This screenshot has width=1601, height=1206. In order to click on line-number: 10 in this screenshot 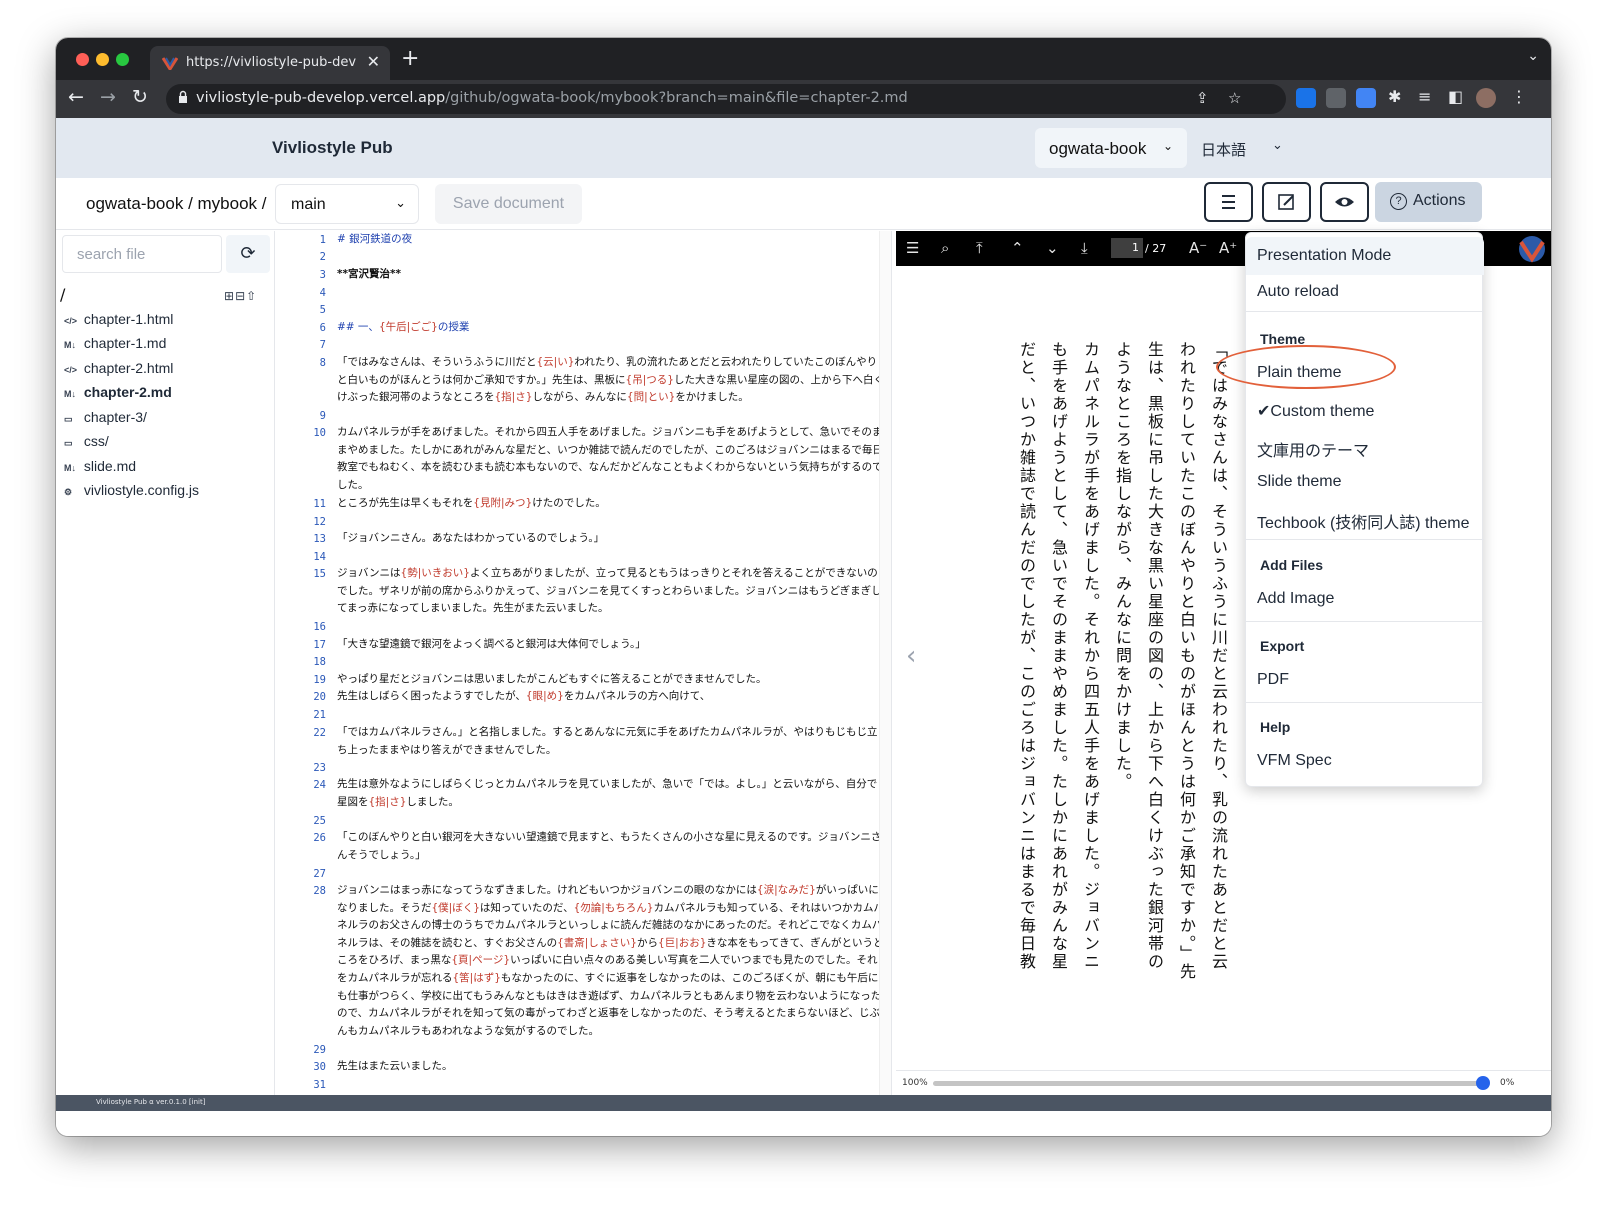, I will do `click(319, 433)`.